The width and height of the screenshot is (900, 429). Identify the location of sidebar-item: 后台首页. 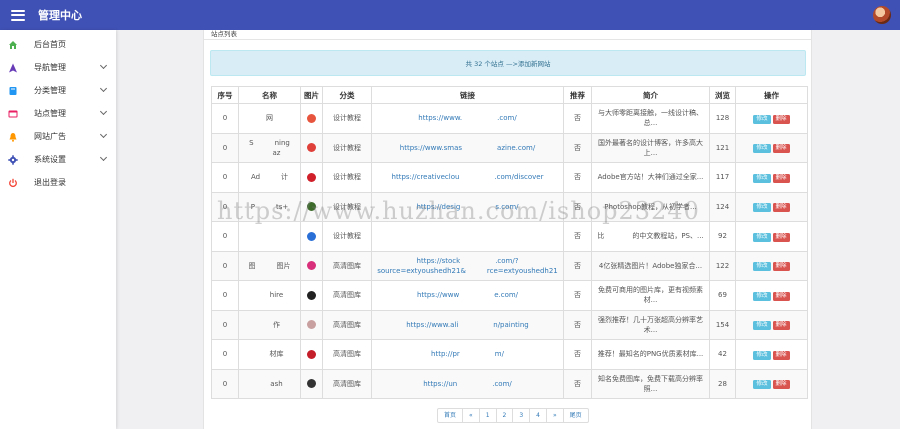
(58, 44).